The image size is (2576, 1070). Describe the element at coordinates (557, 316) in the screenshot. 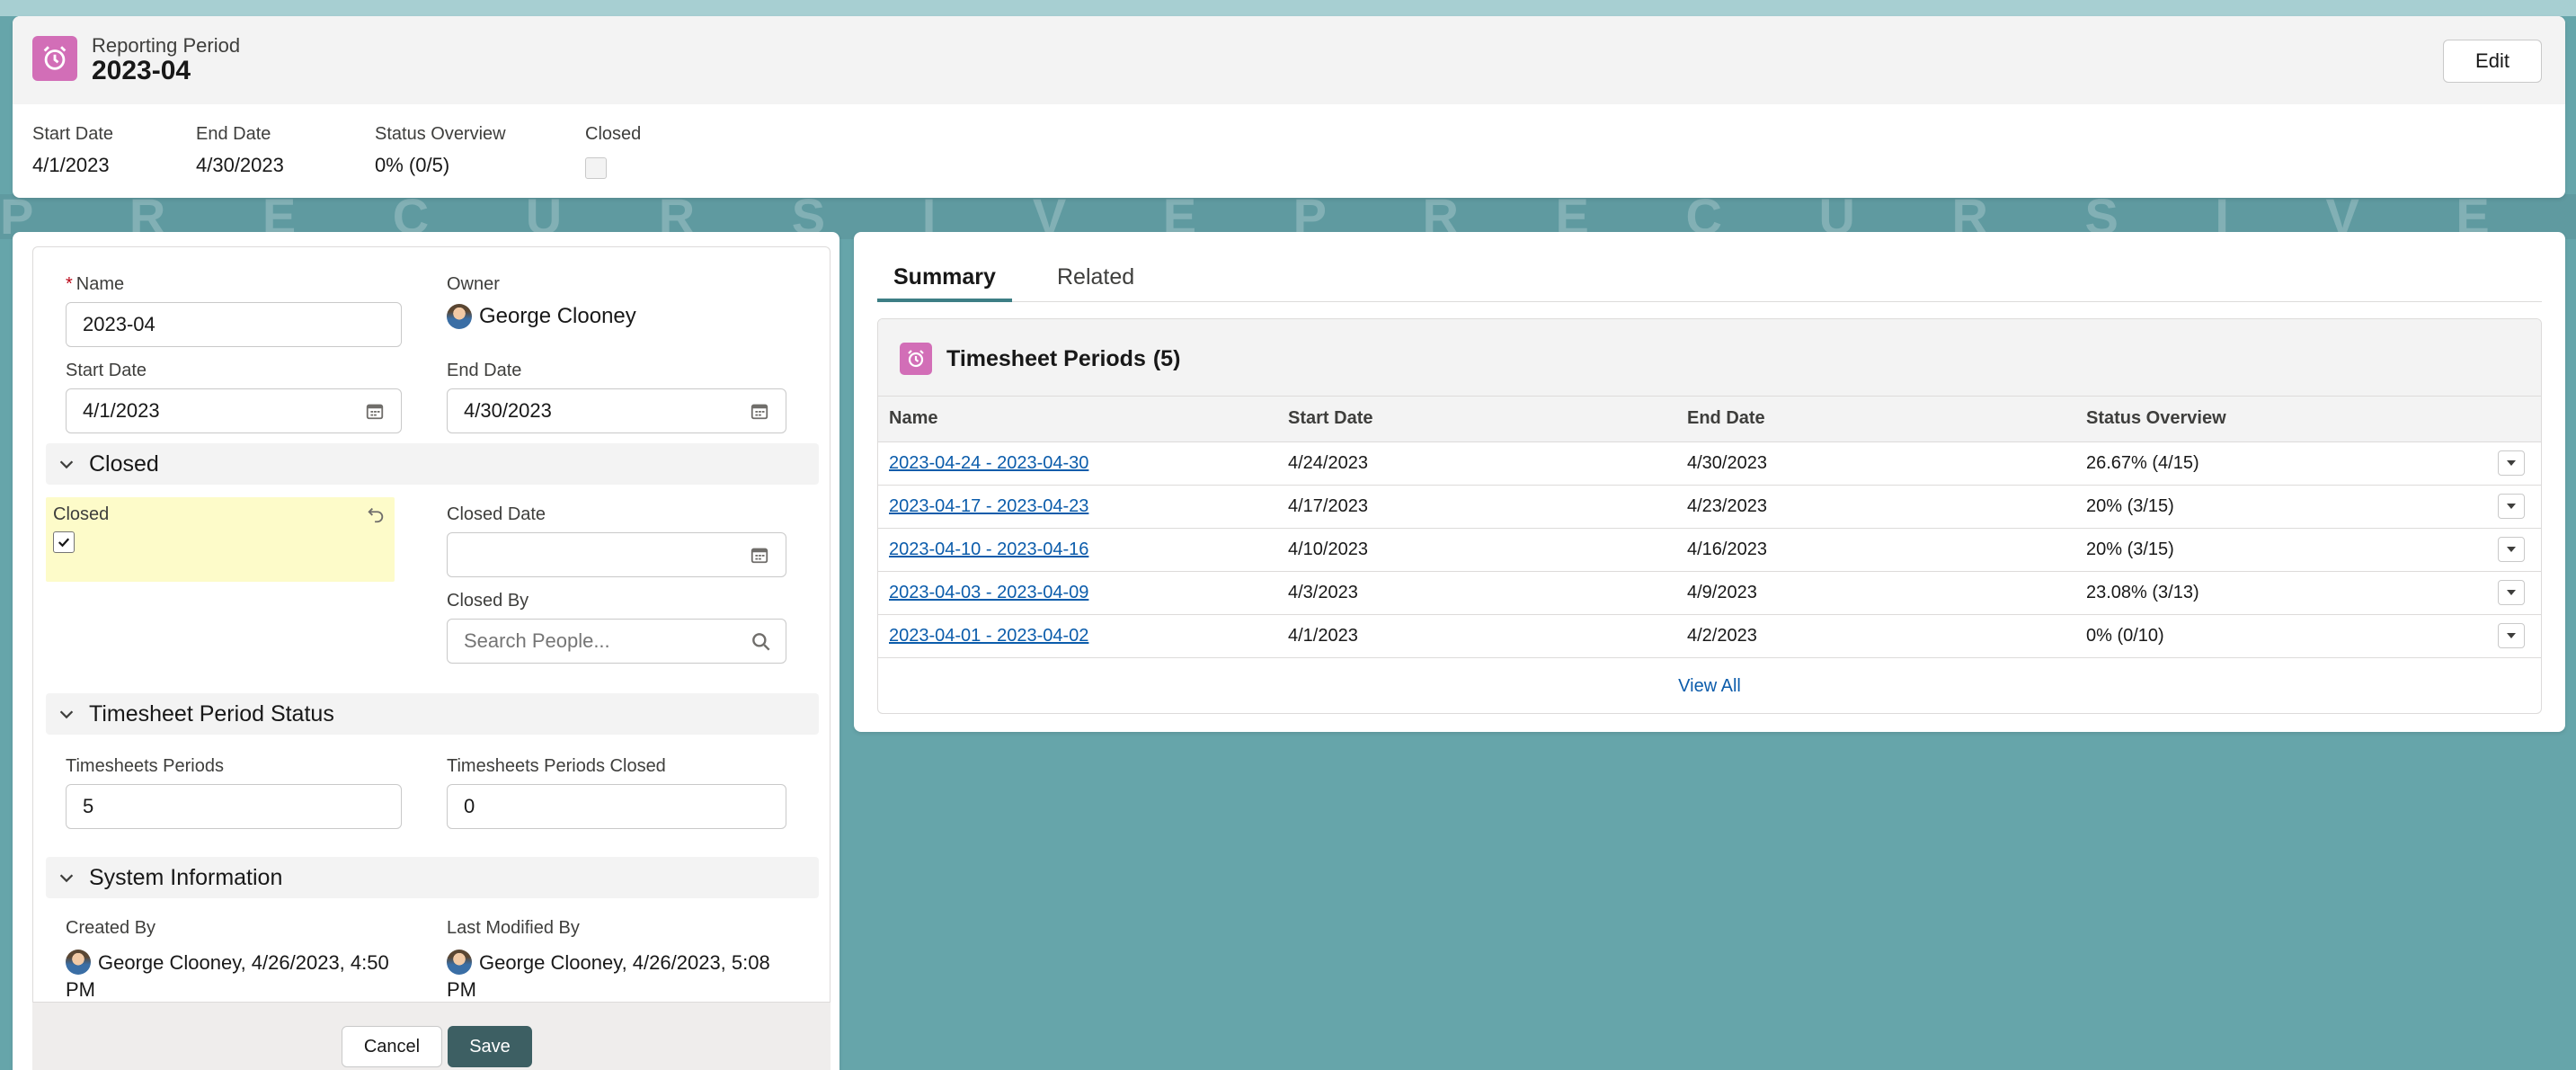

I see `owner-link: George Clooney` at that location.